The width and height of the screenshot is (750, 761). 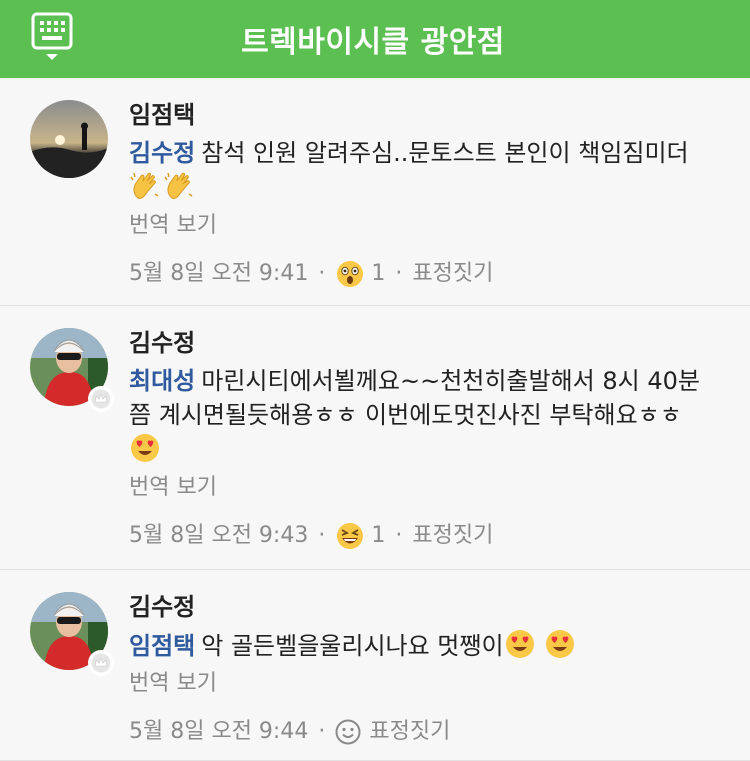 I want to click on mention-link: 김수정, so click(x=162, y=153).